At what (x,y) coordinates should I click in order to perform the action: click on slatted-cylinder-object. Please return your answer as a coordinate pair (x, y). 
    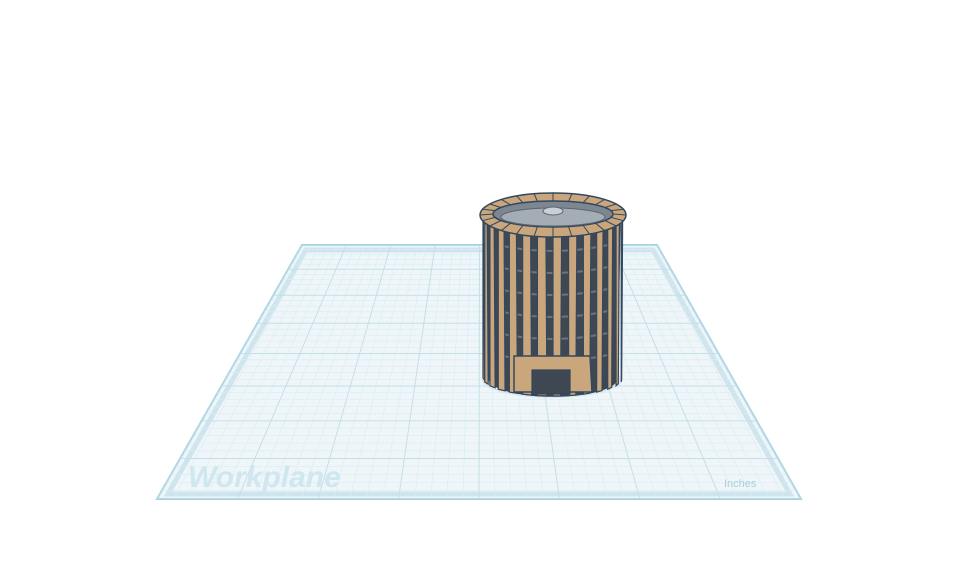
    Looking at the image, I should click on (553, 295).